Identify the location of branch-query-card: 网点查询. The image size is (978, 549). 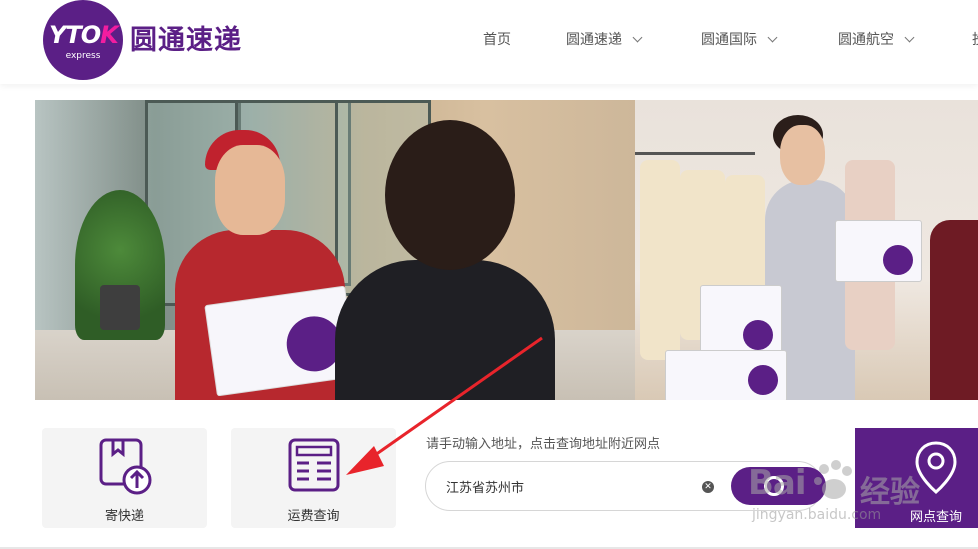
(916, 478).